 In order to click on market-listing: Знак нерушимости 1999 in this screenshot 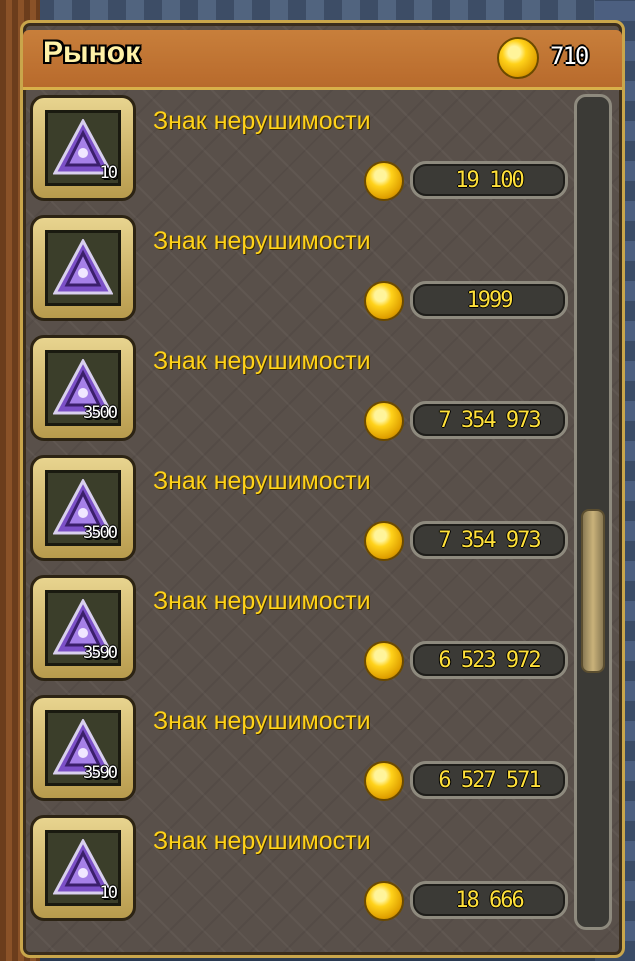, I will do `click(300, 270)`.